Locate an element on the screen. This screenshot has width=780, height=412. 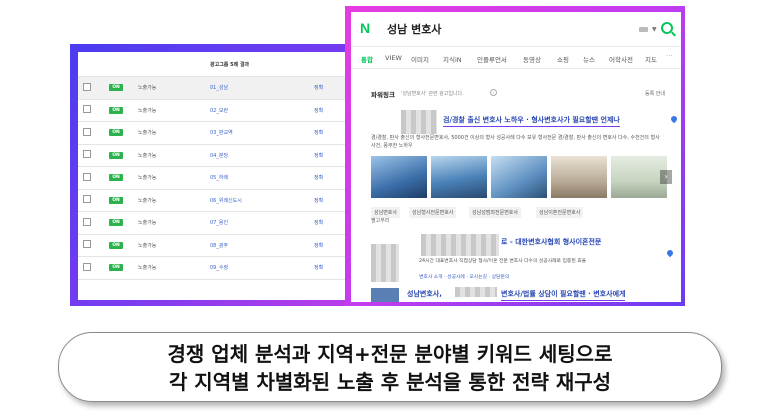
keyword-chip: 성남형사전문변호사 is located at coordinates (433, 212).